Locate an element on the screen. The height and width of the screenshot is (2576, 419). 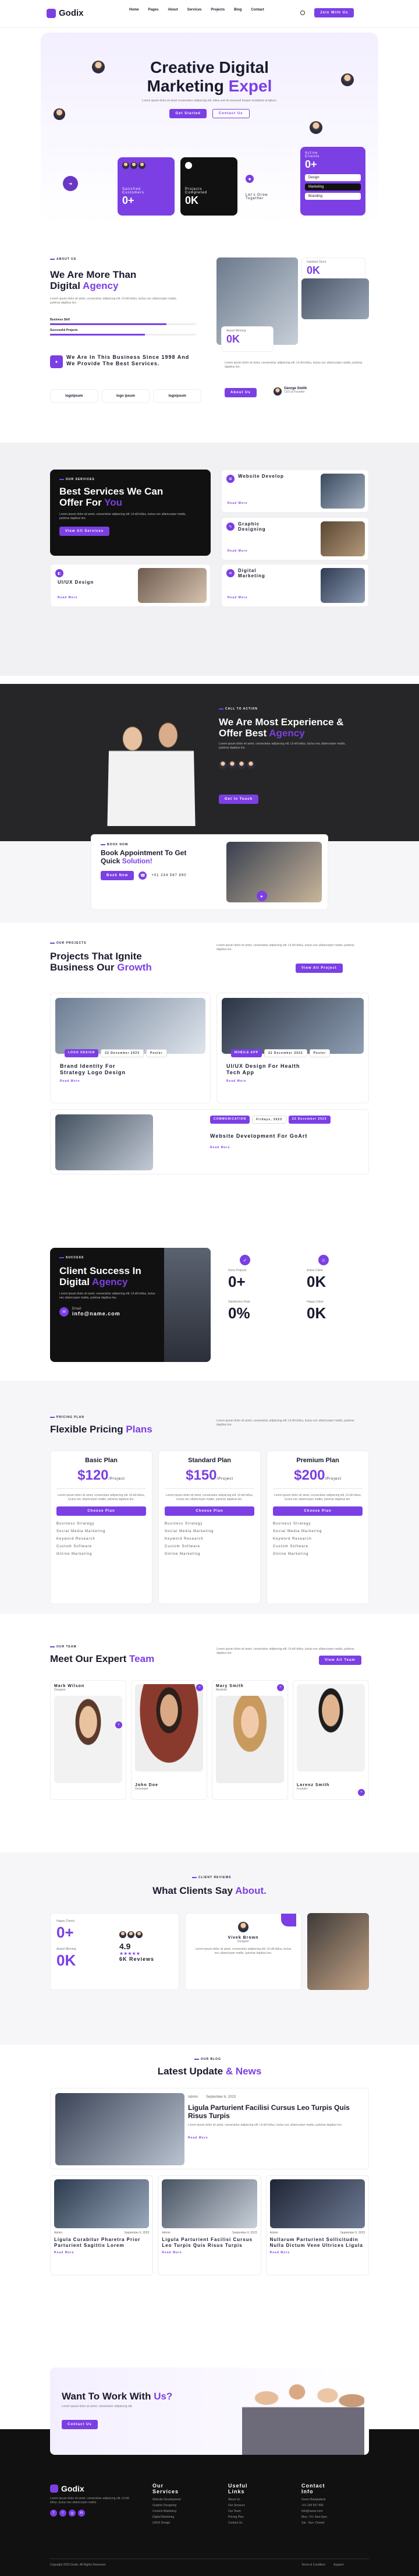
footer-contact-phone: +01 234 567 890 is located at coordinates (336, 2506).